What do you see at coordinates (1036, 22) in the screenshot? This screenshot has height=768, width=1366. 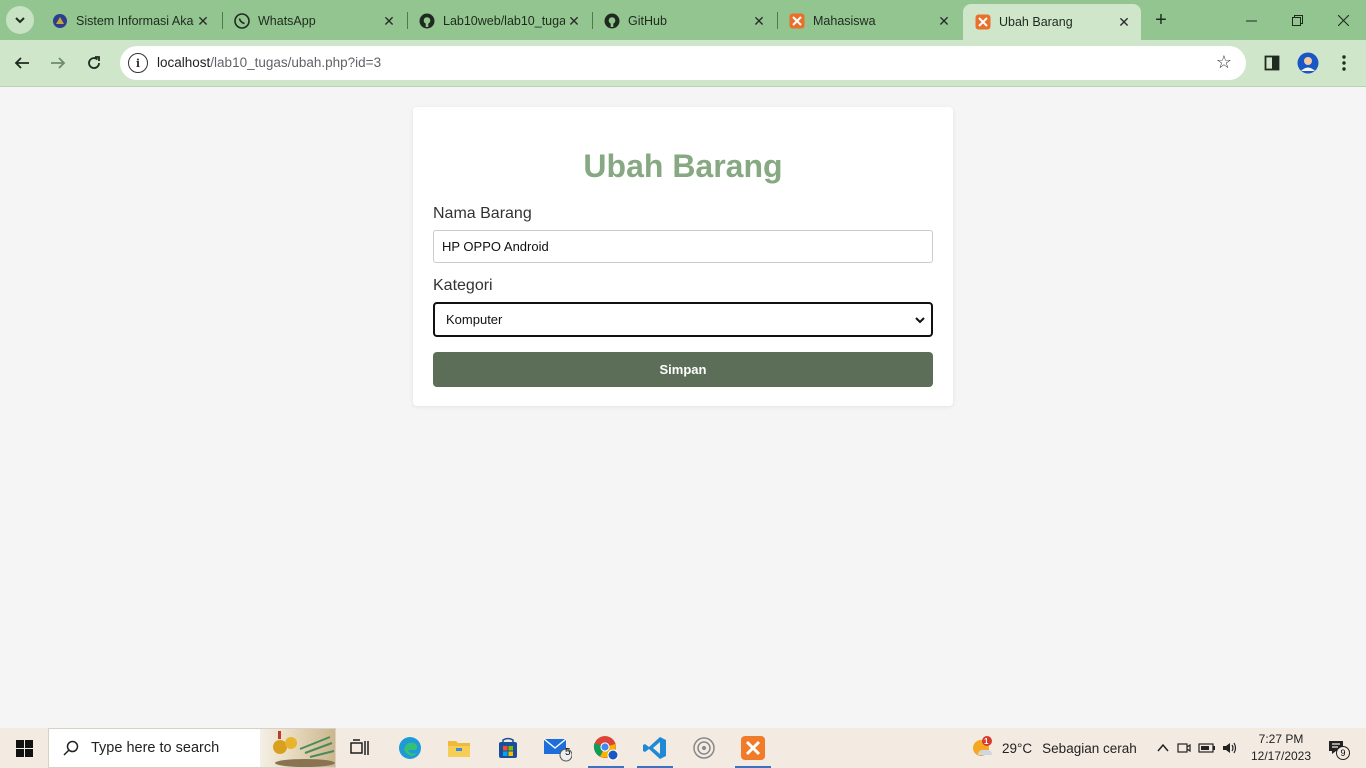 I see `tab-title: Ubah Barang` at bounding box center [1036, 22].